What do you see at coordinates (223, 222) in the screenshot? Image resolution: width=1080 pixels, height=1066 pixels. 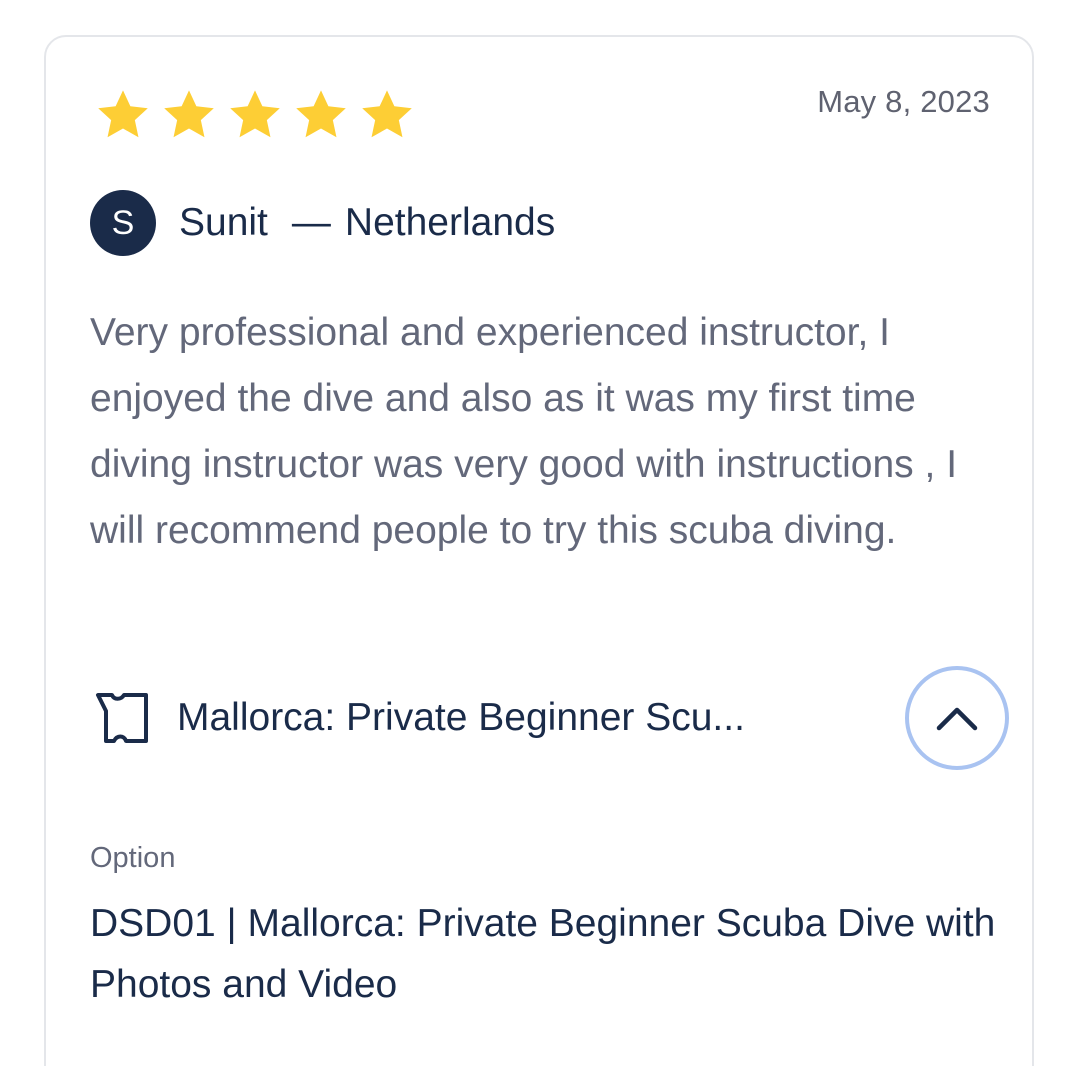 I see `reviewer-name: Sunit` at bounding box center [223, 222].